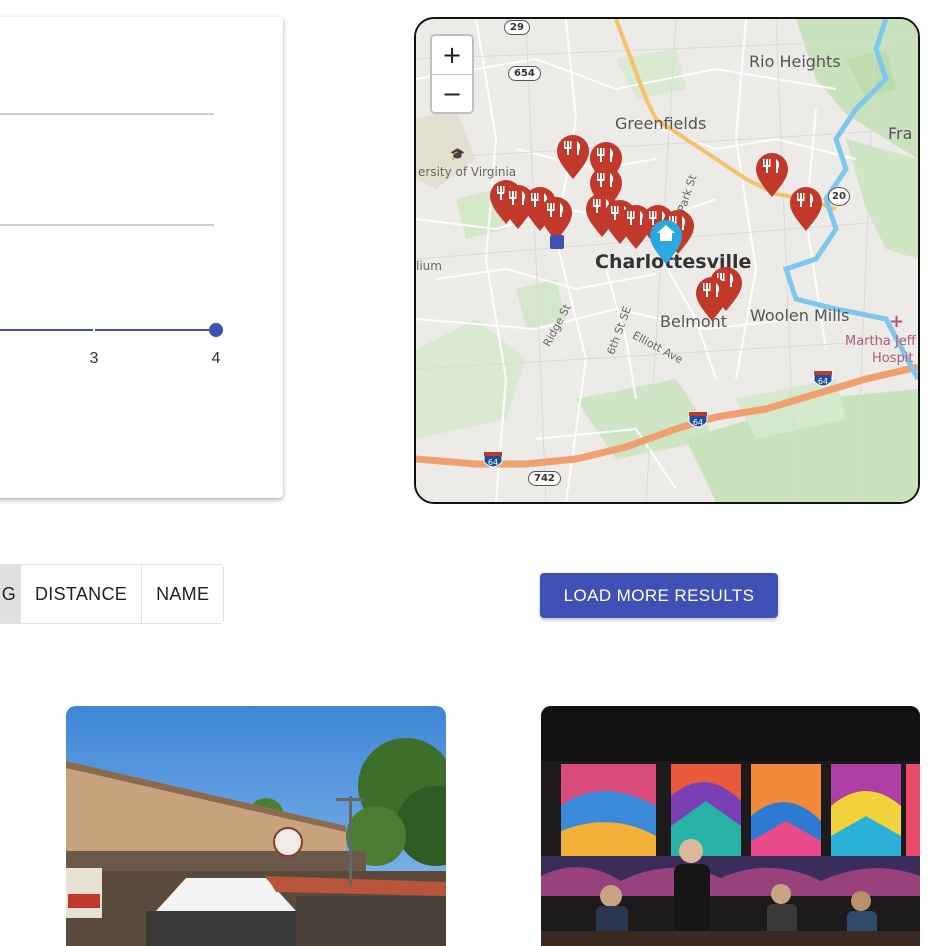  I want to click on map-markers, so click(656, 228).